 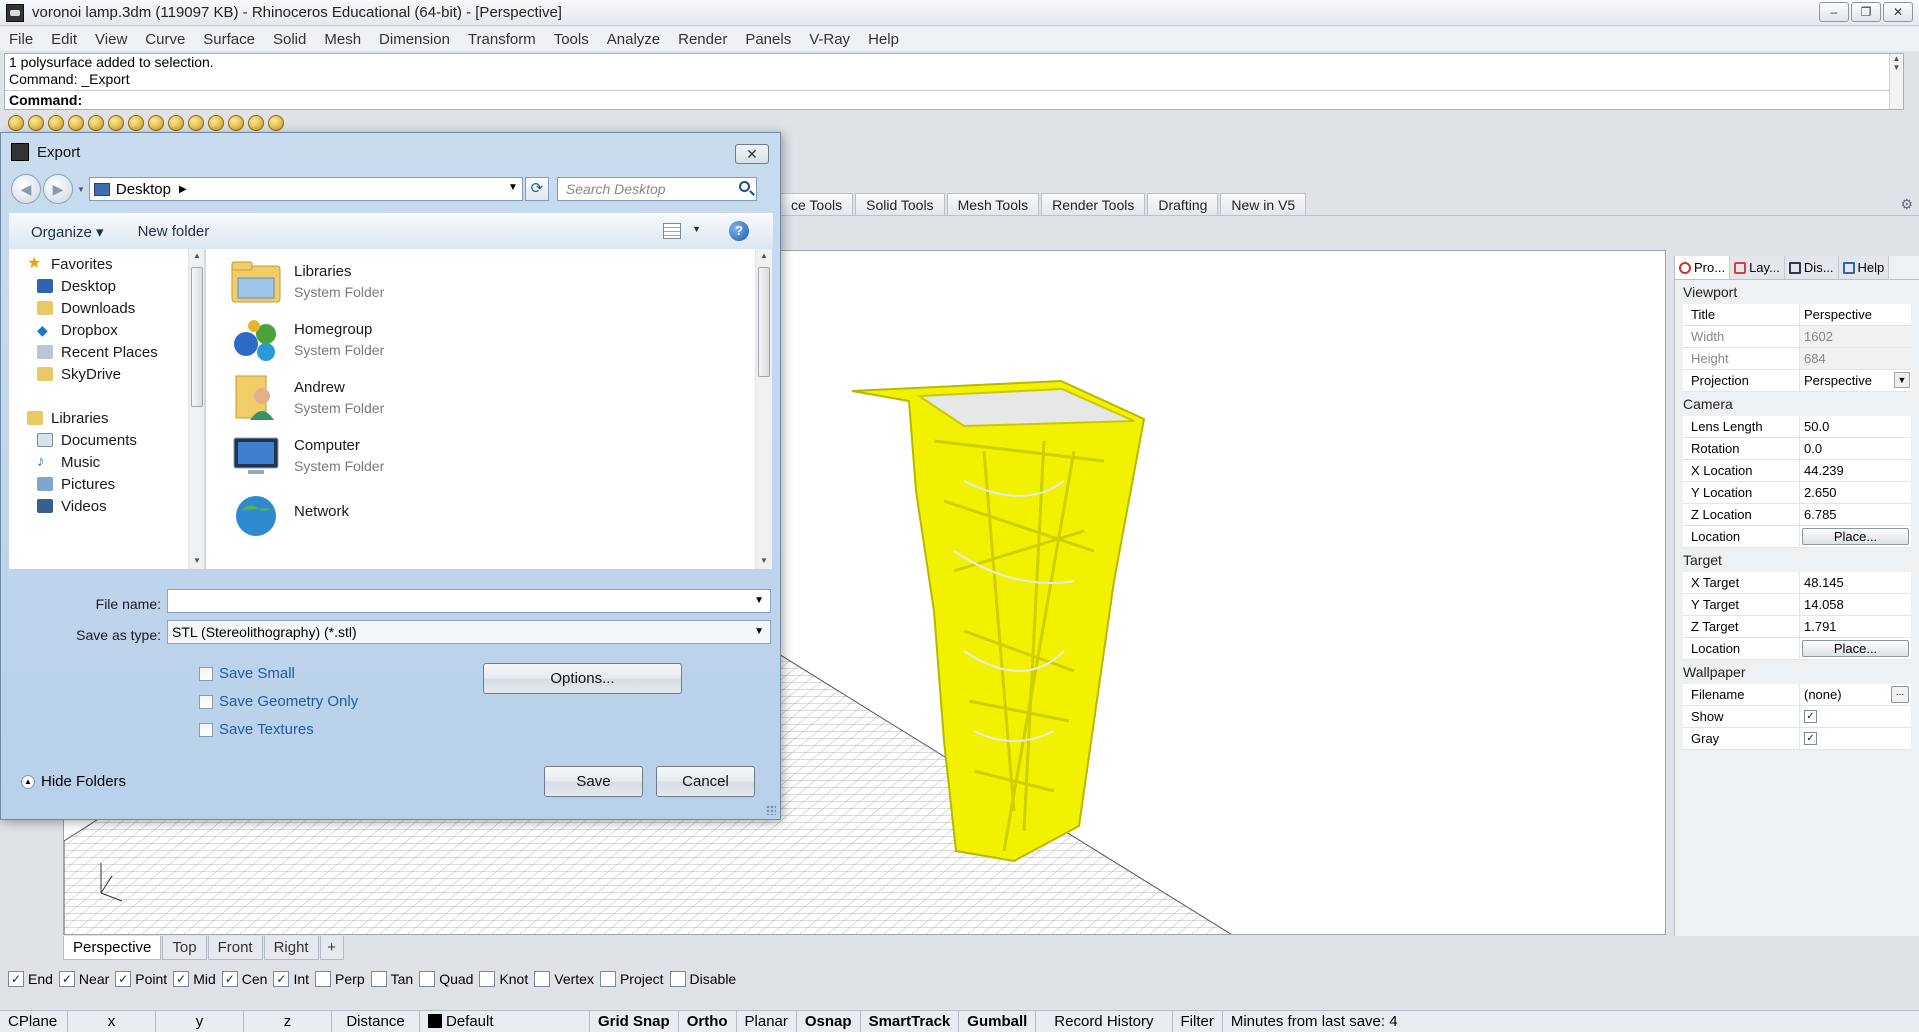 I want to click on organize-button: Organize ▾, so click(x=67, y=232).